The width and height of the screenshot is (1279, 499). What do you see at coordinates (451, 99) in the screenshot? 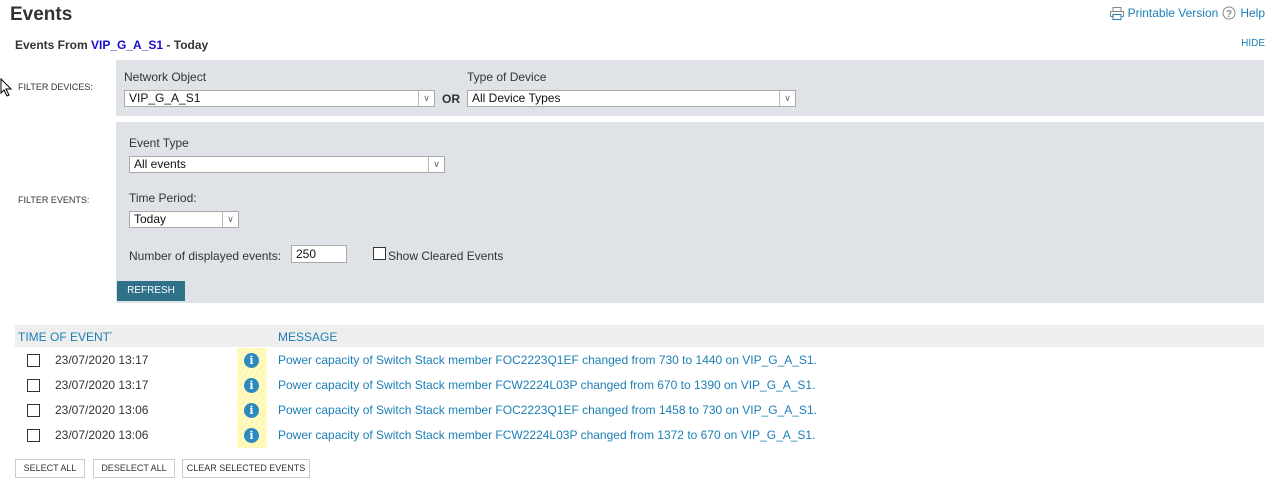
I see `or-label: OR` at bounding box center [451, 99].